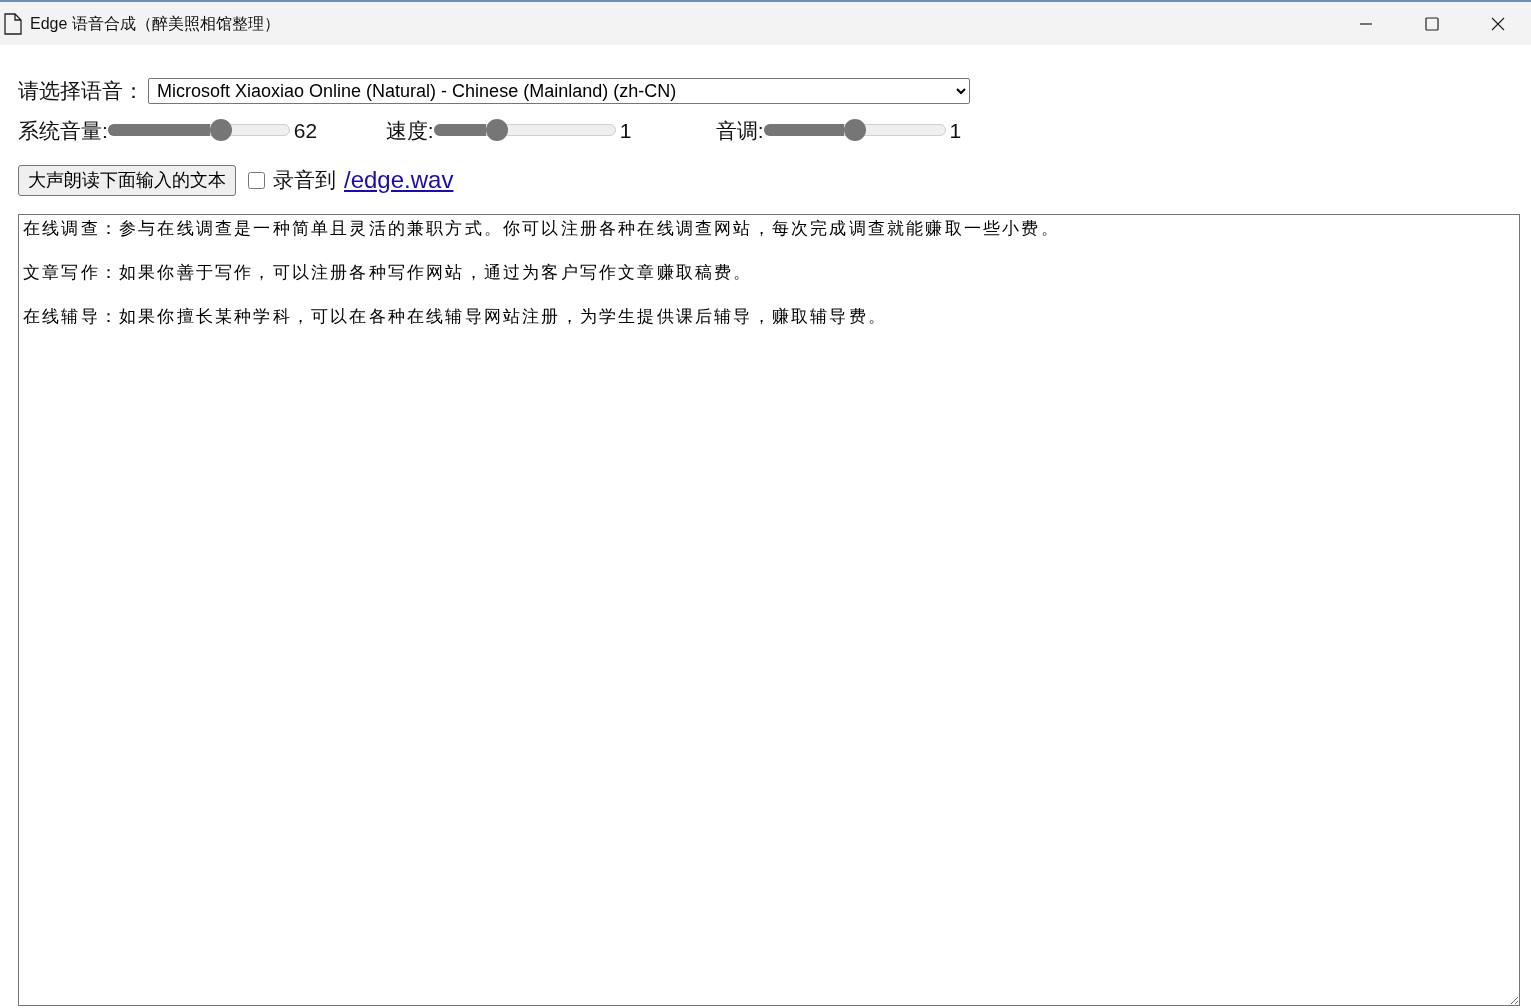 The height and width of the screenshot is (1008, 1531). What do you see at coordinates (409, 130) in the screenshot?
I see `slider-label: 速度:` at bounding box center [409, 130].